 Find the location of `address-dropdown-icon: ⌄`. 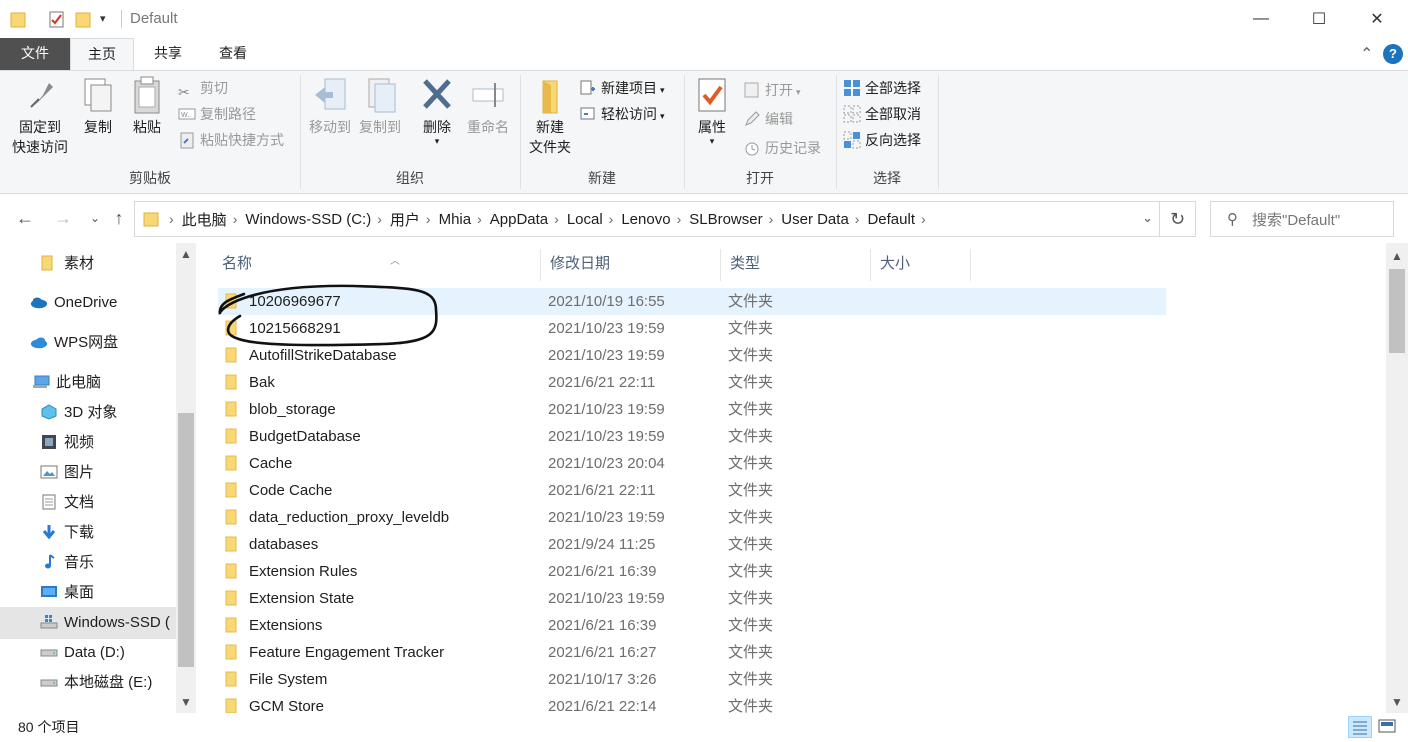

address-dropdown-icon: ⌄ is located at coordinates (1147, 218).